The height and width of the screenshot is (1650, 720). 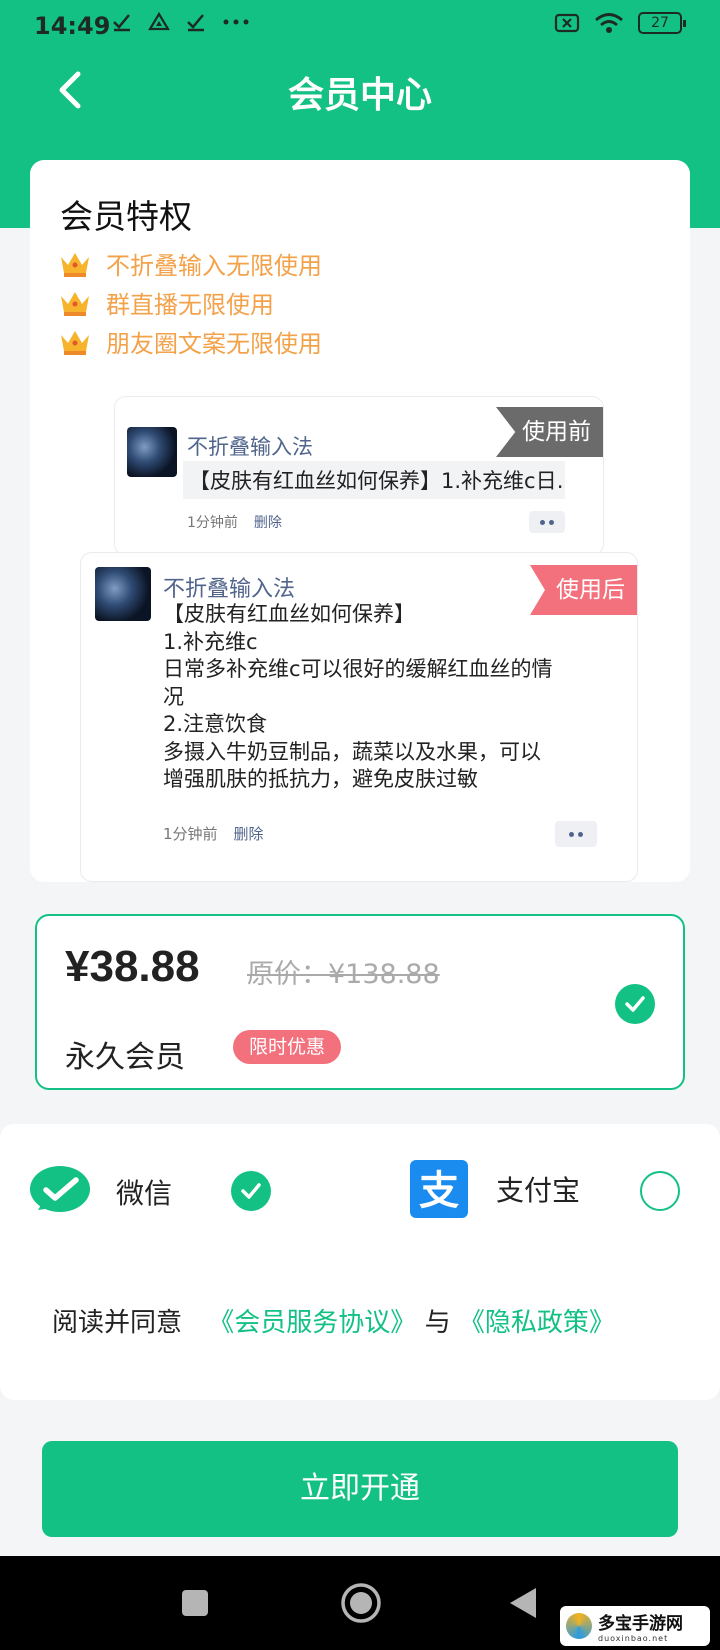 What do you see at coordinates (215, 724) in the screenshot?
I see `post-line: 2.注意饮食` at bounding box center [215, 724].